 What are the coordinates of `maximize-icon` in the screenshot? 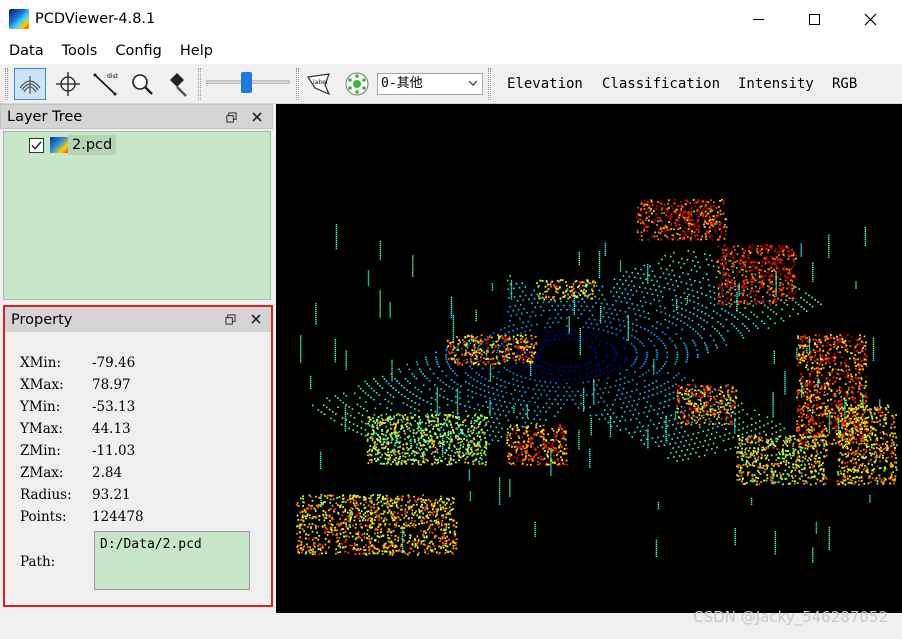 It's located at (814, 19).